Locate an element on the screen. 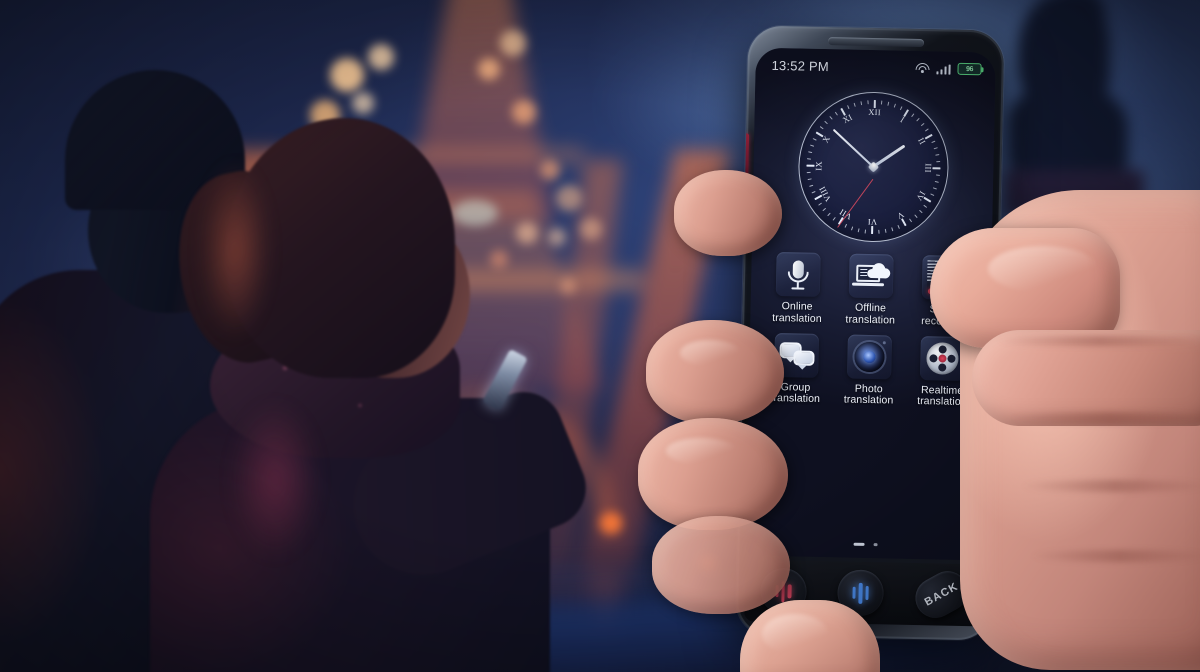 The height and width of the screenshot is (672, 1200). battery-charging-icon: 96 is located at coordinates (969, 69).